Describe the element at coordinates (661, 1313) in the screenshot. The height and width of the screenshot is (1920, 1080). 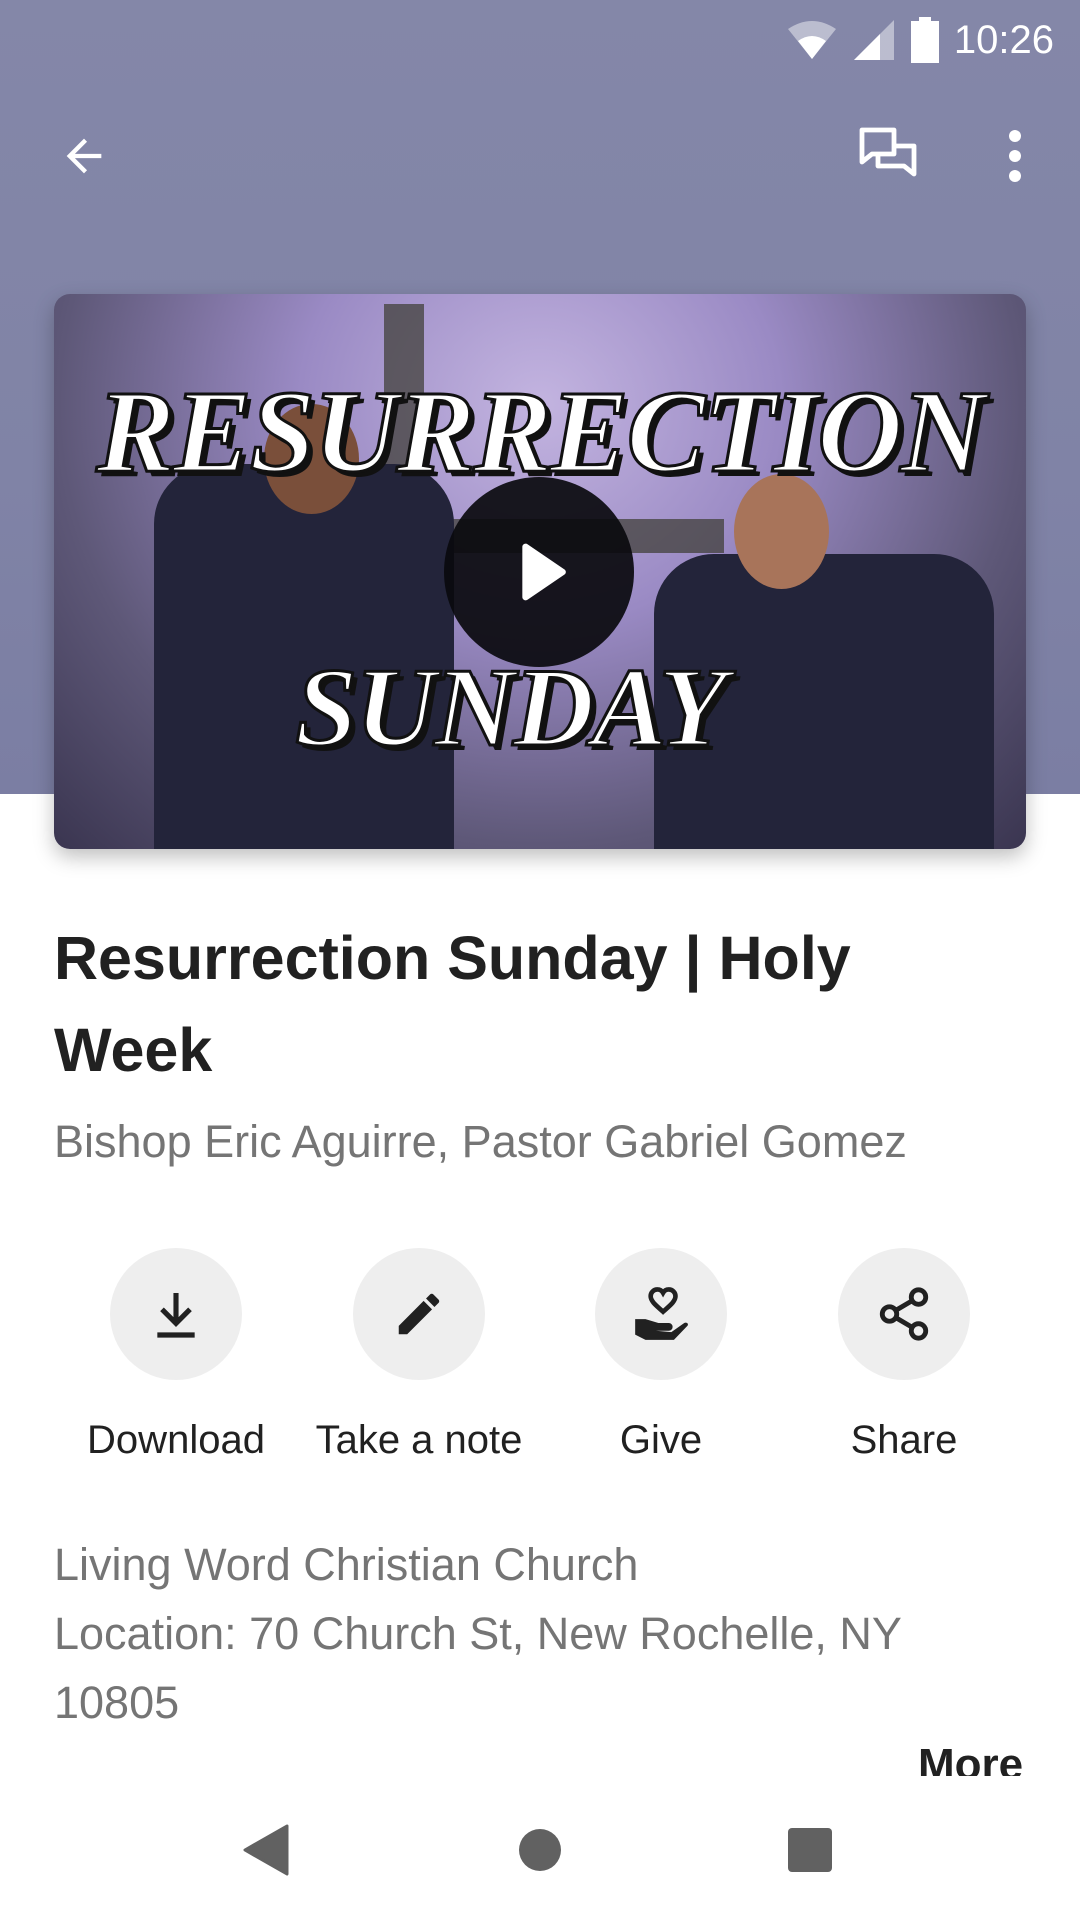
I see `give-hand-heart-icon` at that location.